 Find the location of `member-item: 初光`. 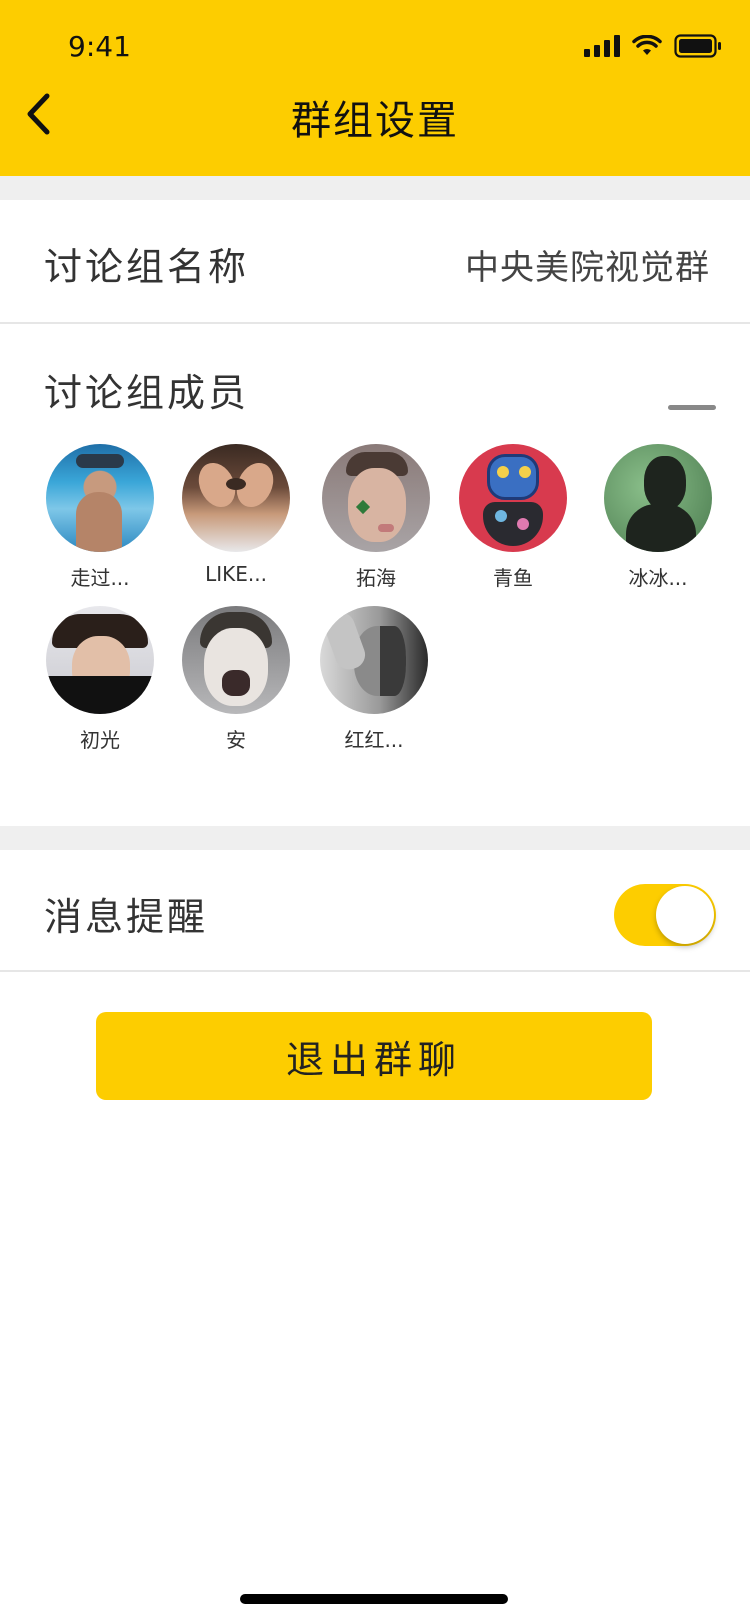

member-item: 初光 is located at coordinates (100, 679).